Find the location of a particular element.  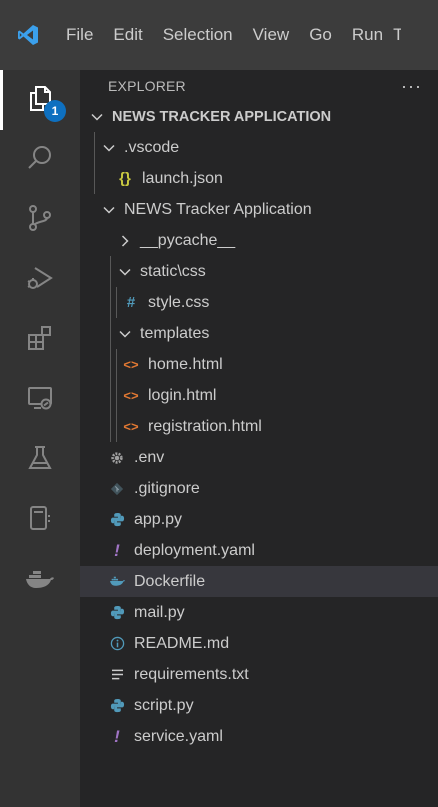

device-icon is located at coordinates (40, 520).